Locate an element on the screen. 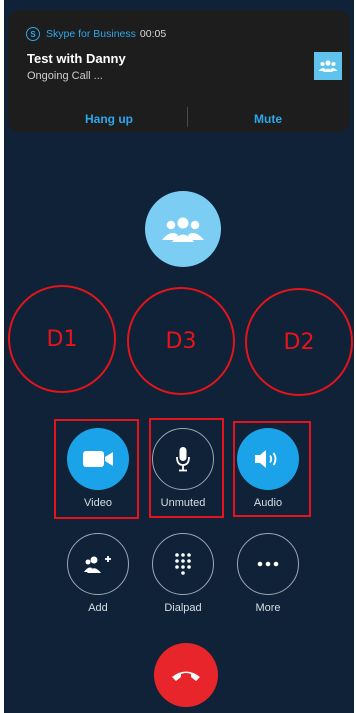 This screenshot has height=713, width=356. notification-header: S Skype for Business 00:05 is located at coordinates (96, 34).